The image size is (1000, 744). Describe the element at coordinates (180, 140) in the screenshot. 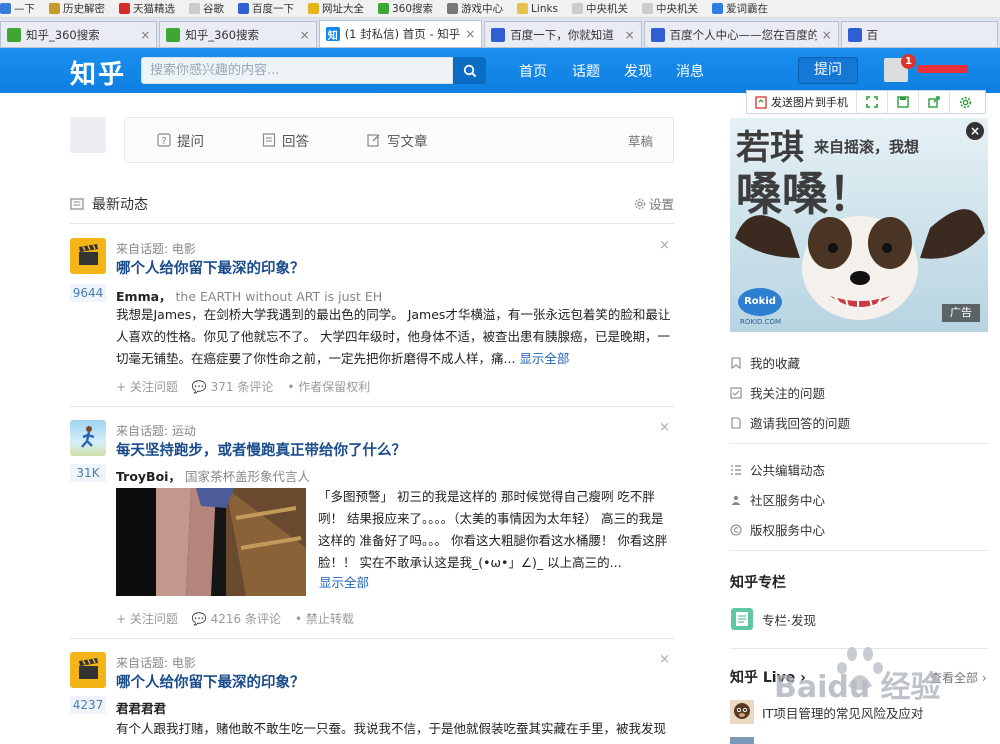

I see `compose-ask-button: ? 提问` at that location.